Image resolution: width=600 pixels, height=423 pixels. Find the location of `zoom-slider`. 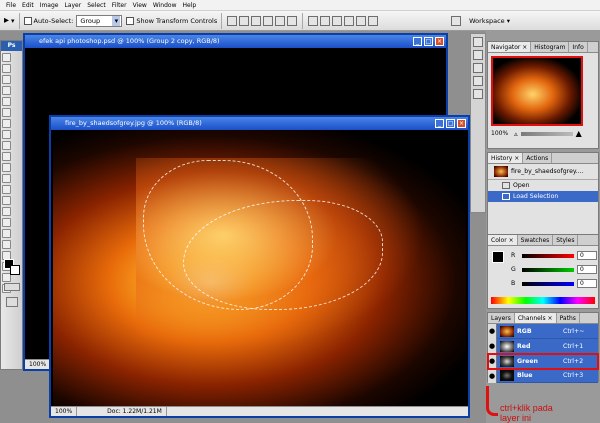

zoom-slider is located at coordinates (546, 133).